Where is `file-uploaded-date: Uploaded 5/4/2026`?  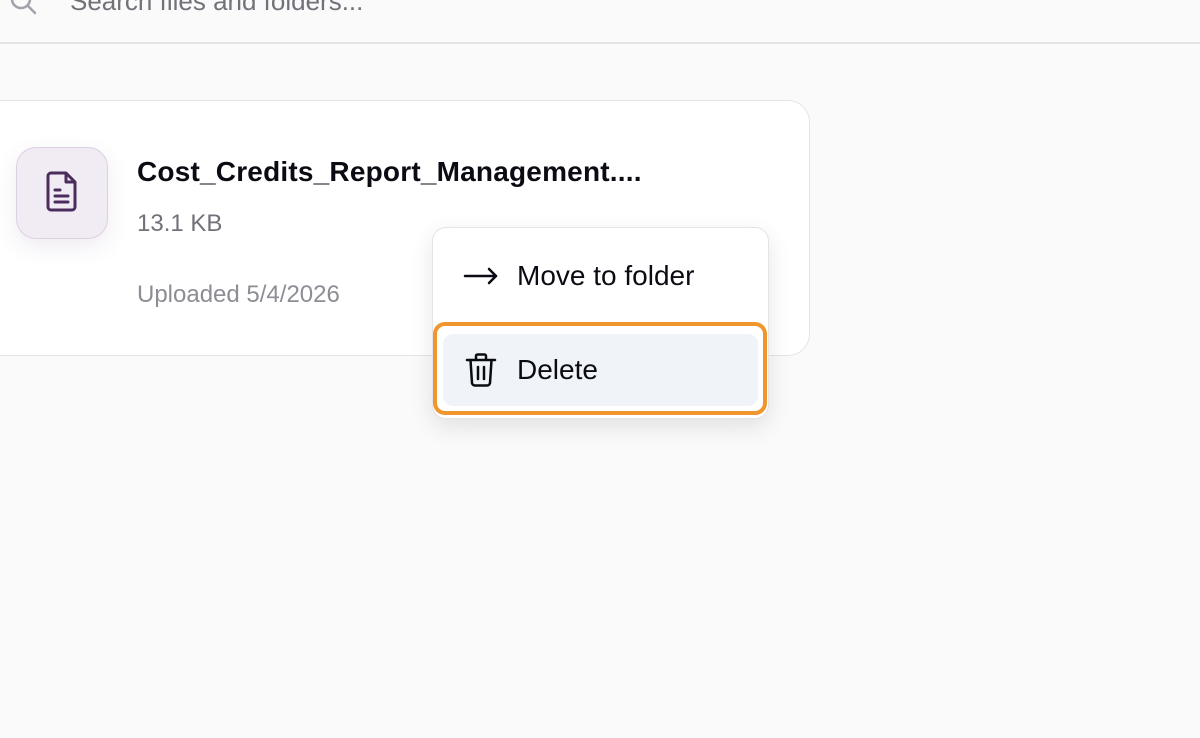 file-uploaded-date: Uploaded 5/4/2026 is located at coordinates (238, 294).